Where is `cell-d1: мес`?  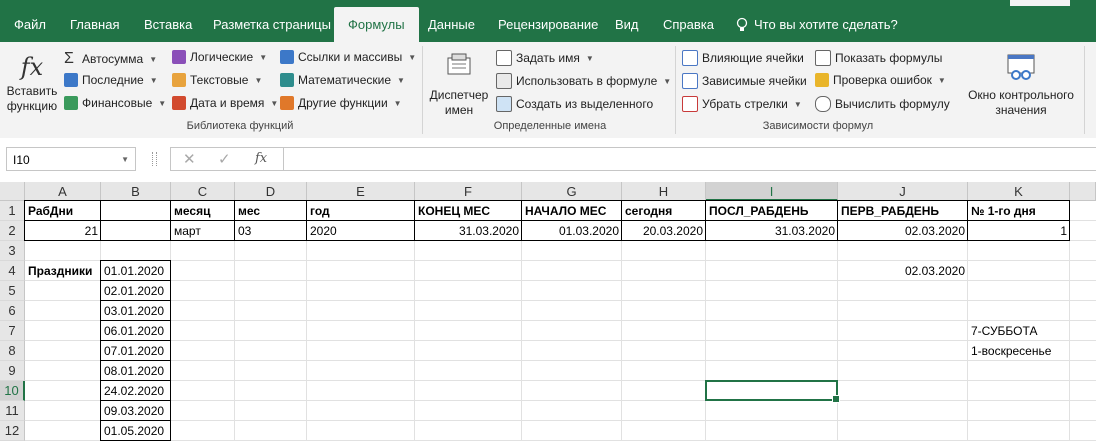
cell-d1: мес is located at coordinates (271, 211).